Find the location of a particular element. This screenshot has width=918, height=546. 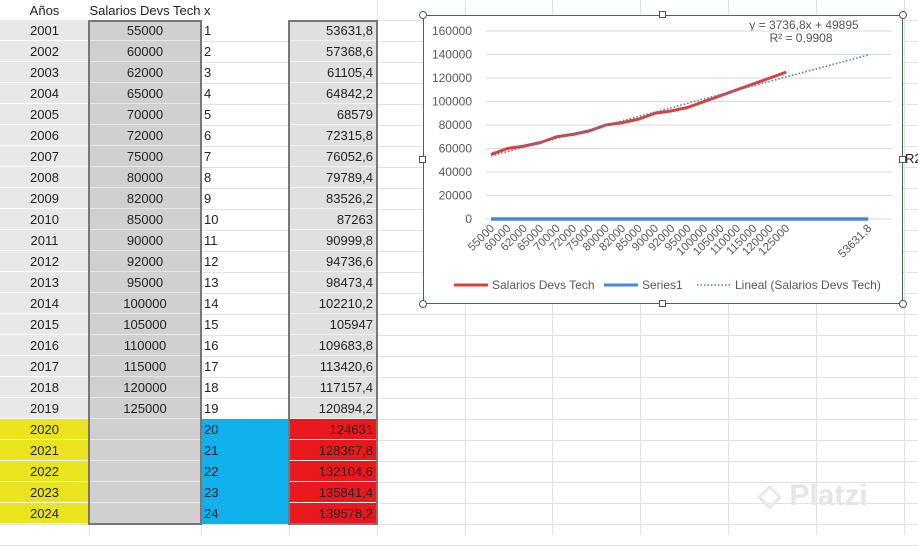

y-tick-label: 0 is located at coordinates (468, 219).